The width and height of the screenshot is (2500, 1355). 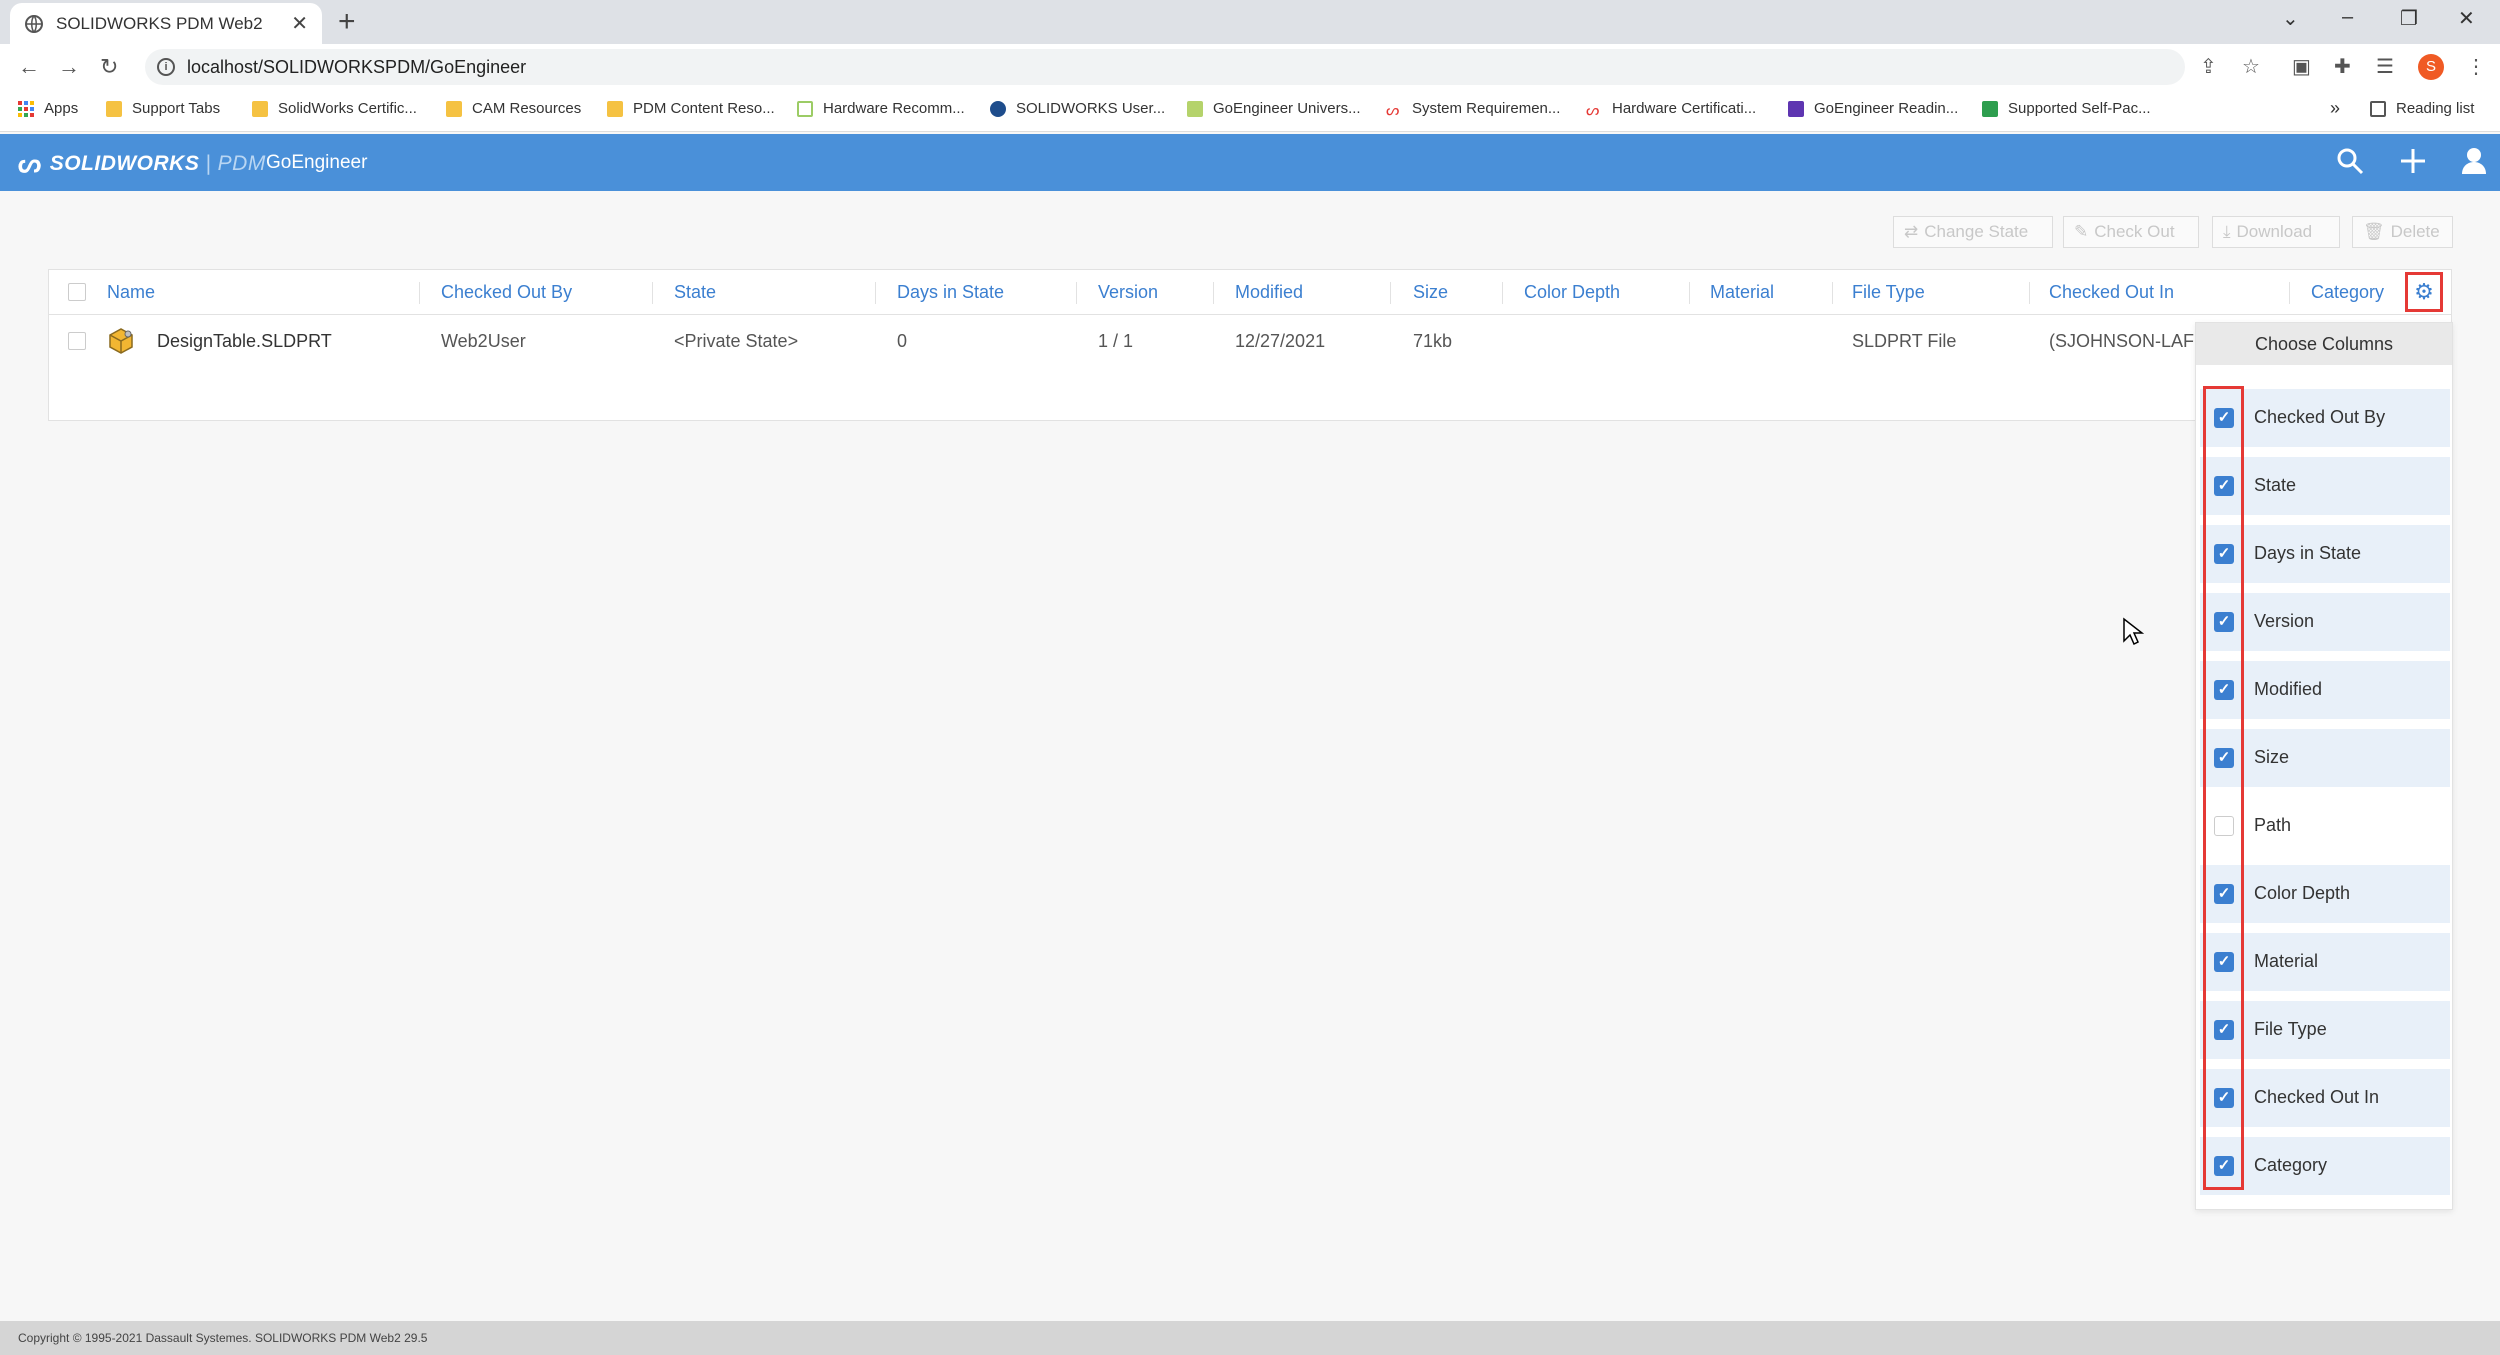 I want to click on browser-tab: SOLIDWORKS PDM Web2 ✕, so click(x=166, y=23).